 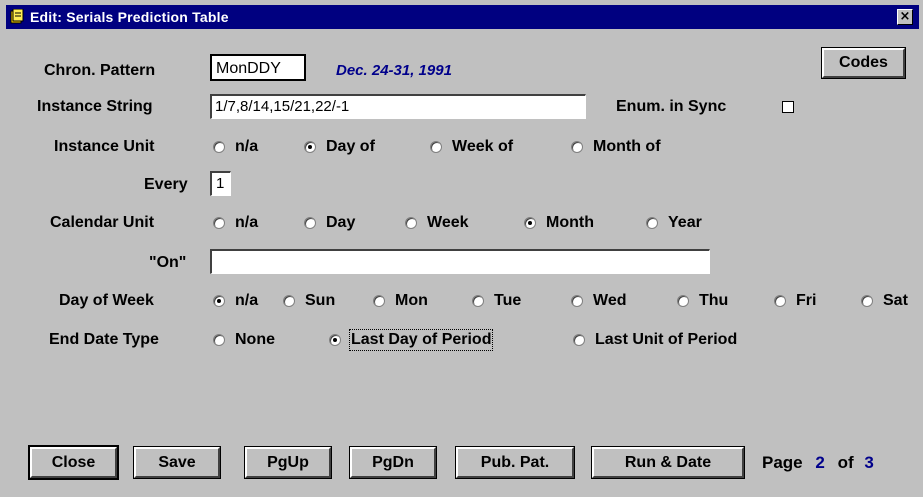 I want to click on radio-label: Sat, so click(x=895, y=300).